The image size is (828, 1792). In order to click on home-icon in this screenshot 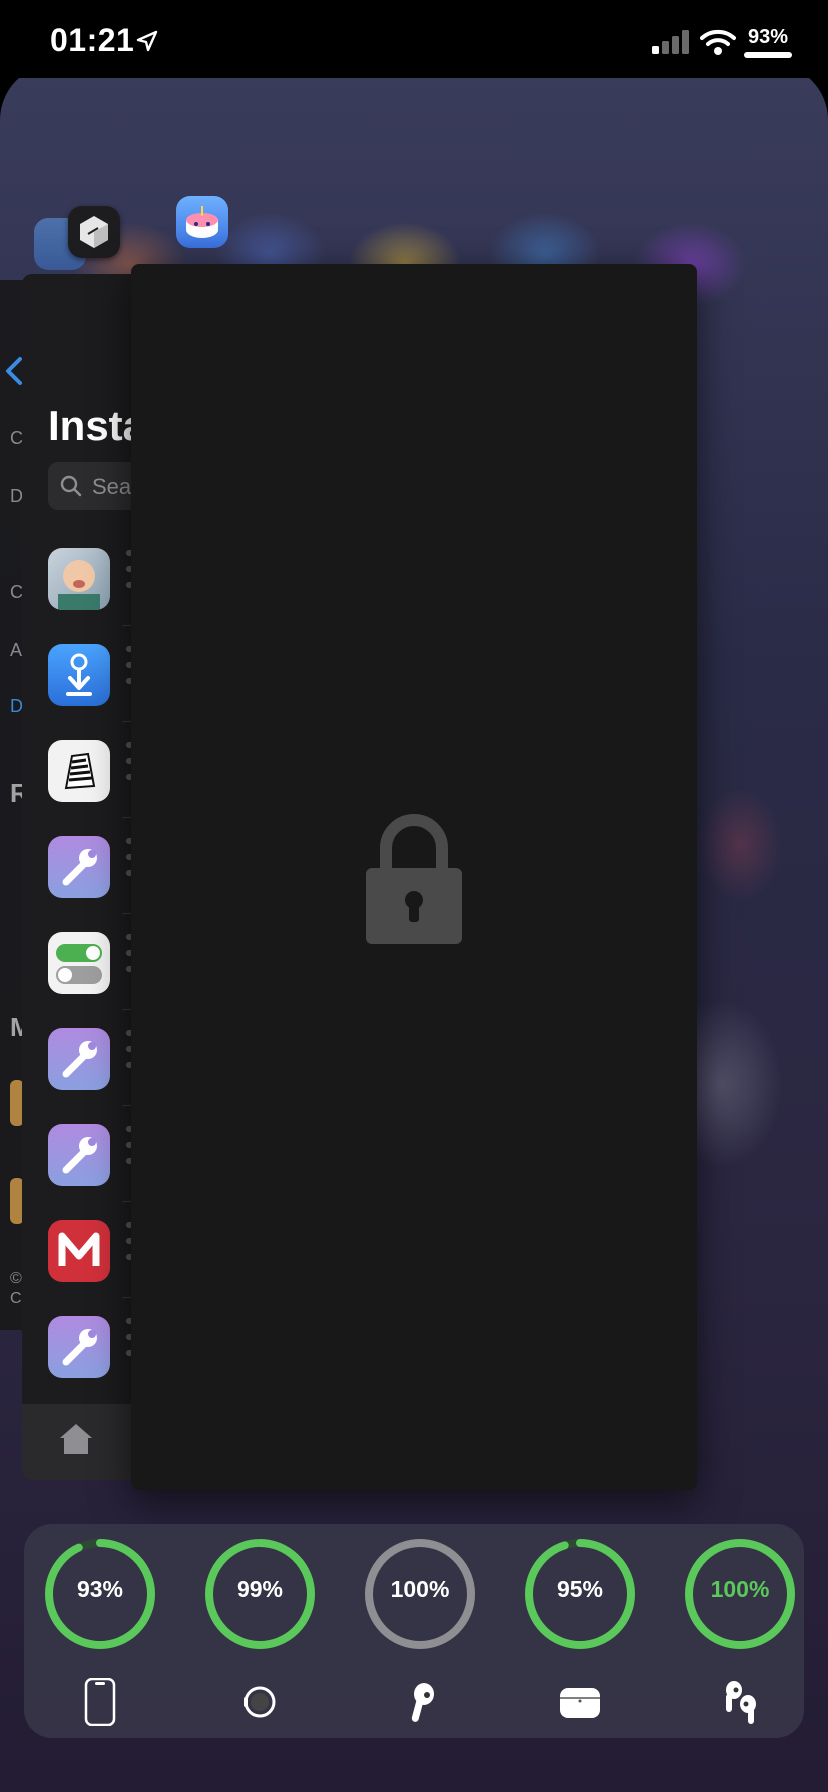, I will do `click(76, 1439)`.